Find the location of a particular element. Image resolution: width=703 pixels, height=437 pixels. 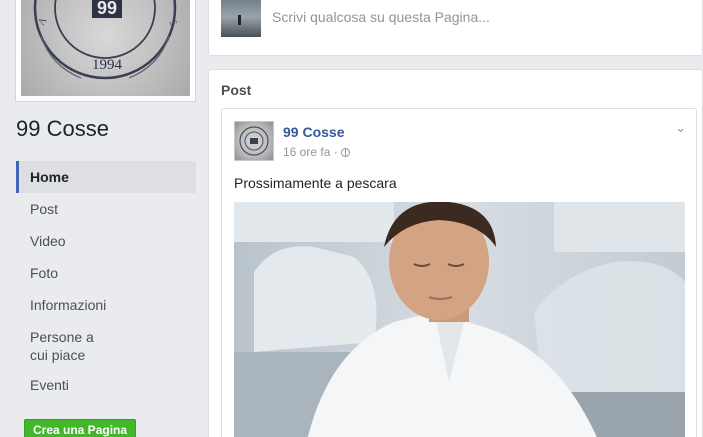

create-page-button: Crea una Pagina is located at coordinates (80, 428).